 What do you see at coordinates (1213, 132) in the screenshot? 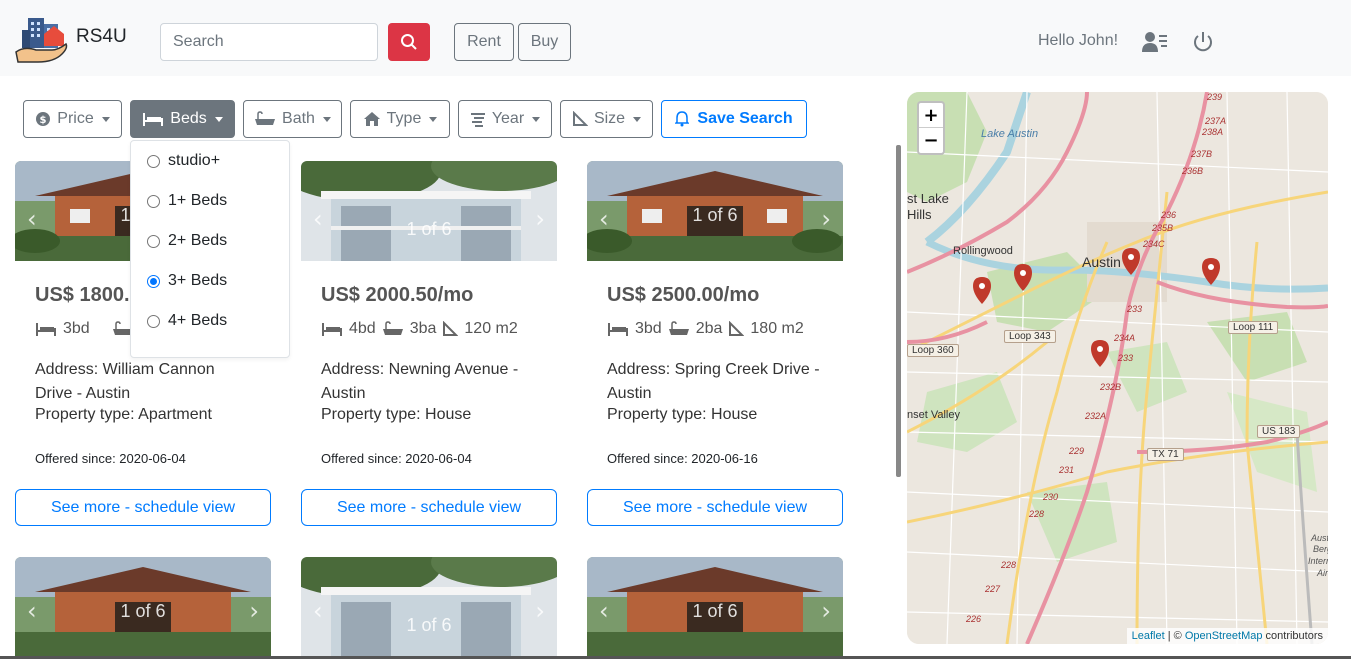
I see `map-label: 238A` at bounding box center [1213, 132].